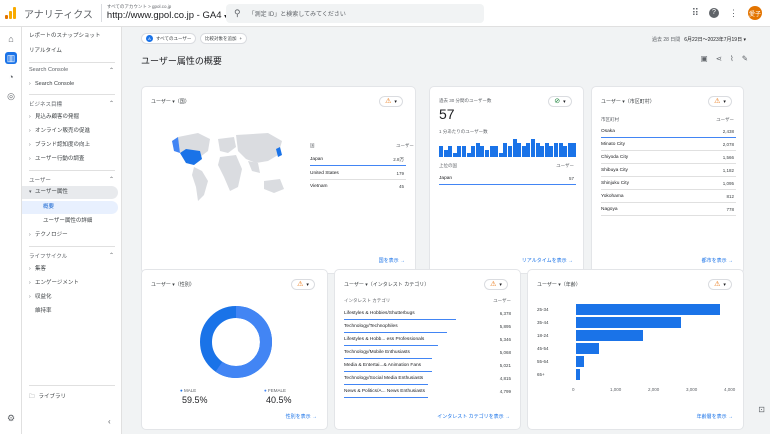 Image resolution: width=770 pixels, height=434 pixels. I want to click on nav-reports-snapshot: レポートのスナップショット, so click(72, 36).